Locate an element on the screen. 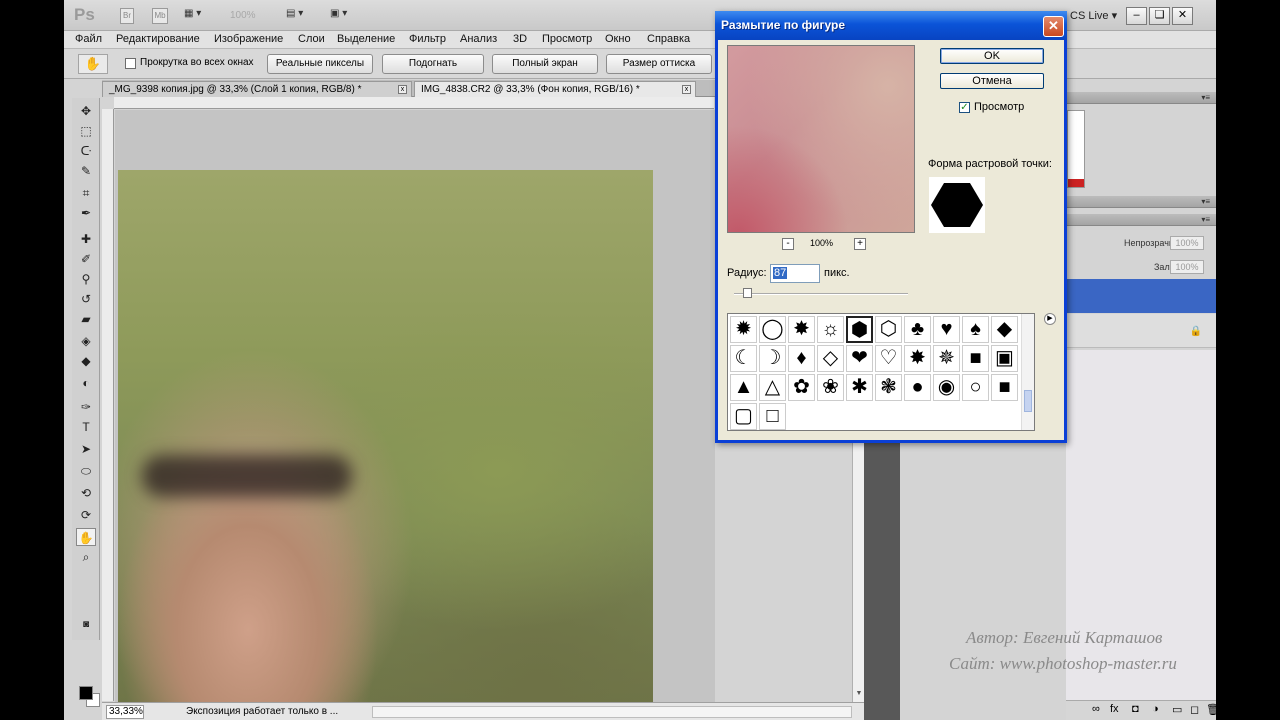 The width and height of the screenshot is (1280, 720). shape-grid-menu-icon: ▶ is located at coordinates (1050, 319).